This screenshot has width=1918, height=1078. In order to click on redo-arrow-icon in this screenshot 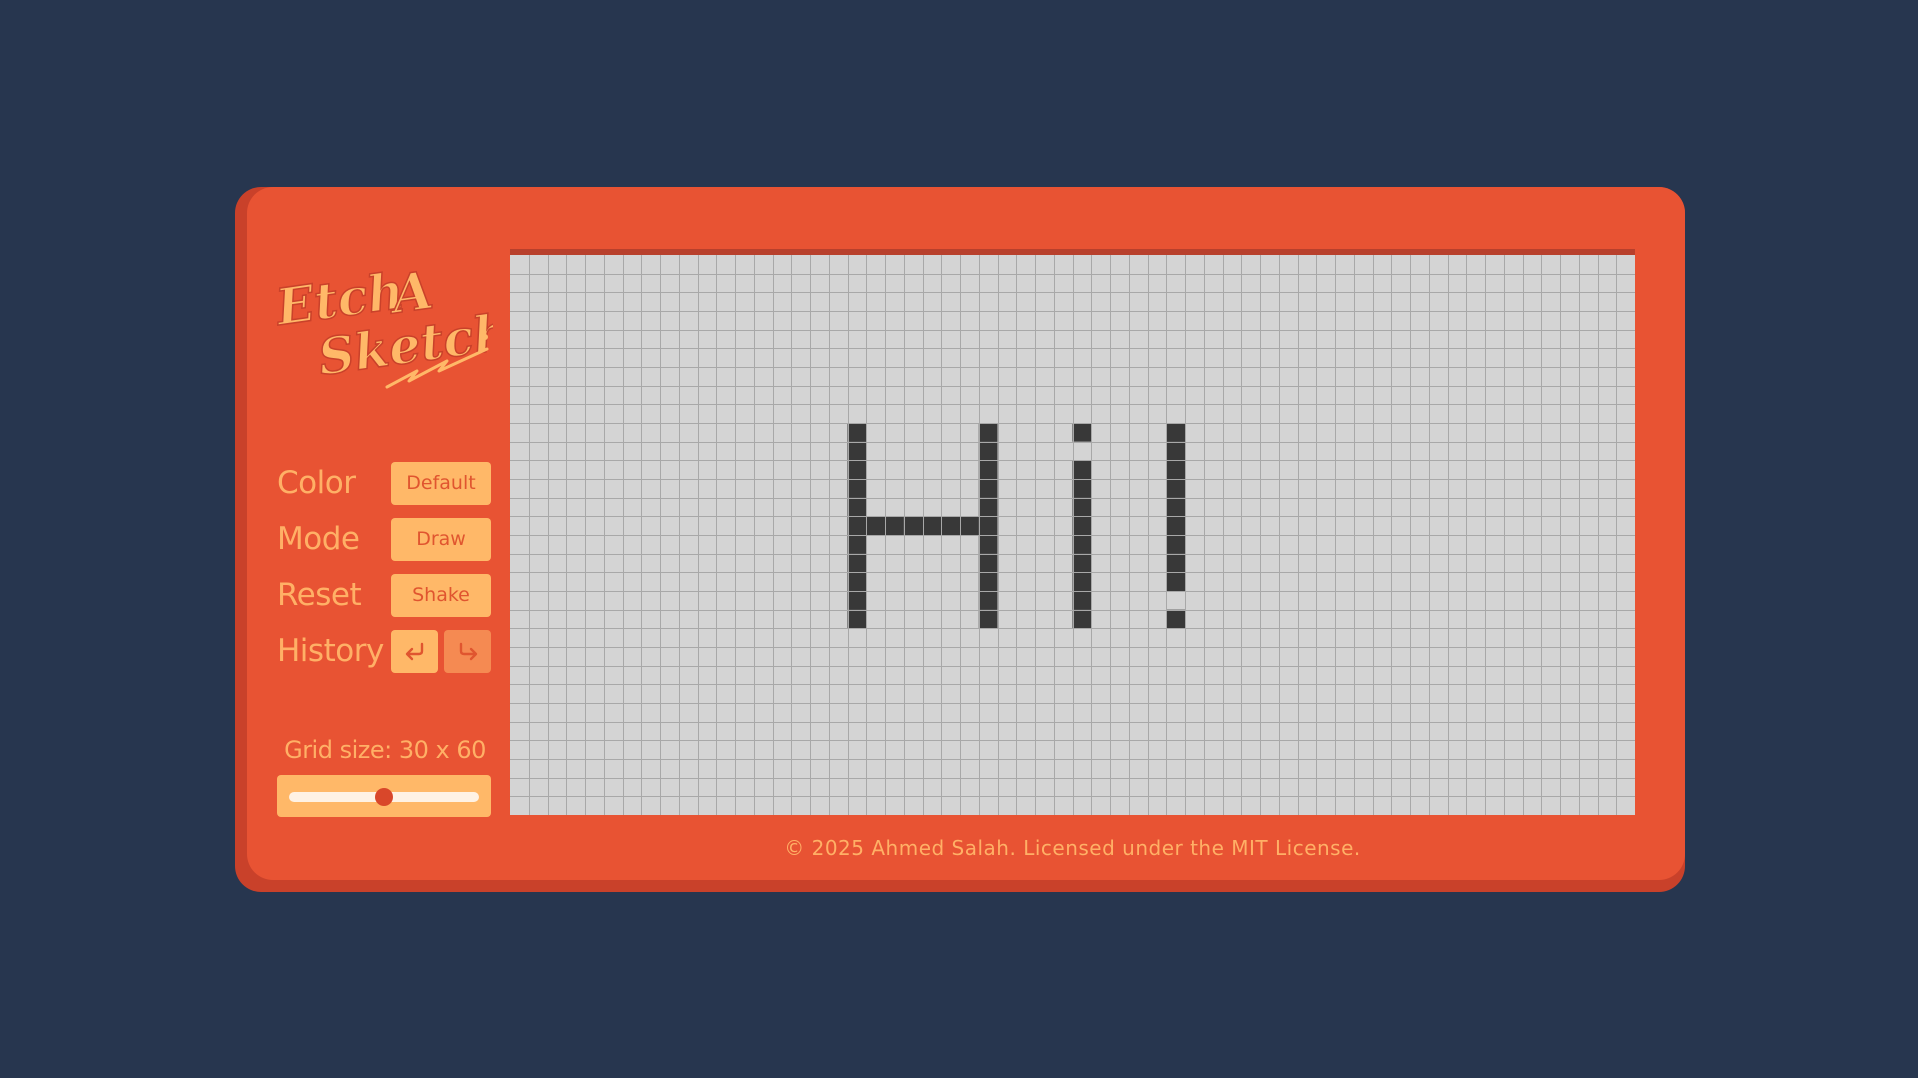, I will do `click(468, 651)`.